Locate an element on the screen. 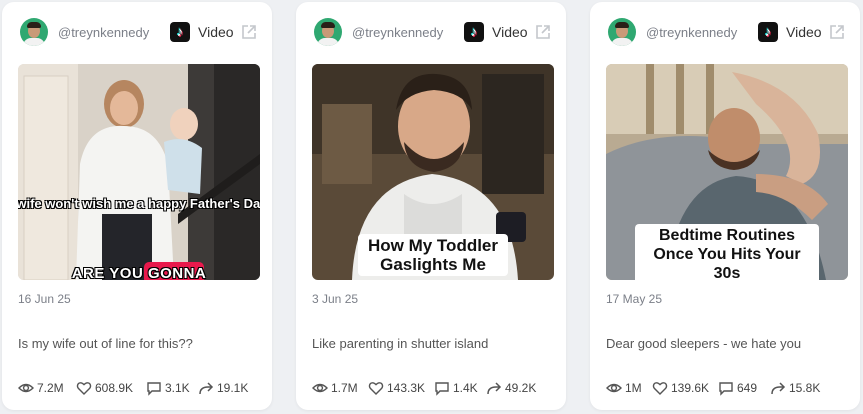 The width and height of the screenshot is (863, 414). shares-count: 19.1K is located at coordinates (233, 388).